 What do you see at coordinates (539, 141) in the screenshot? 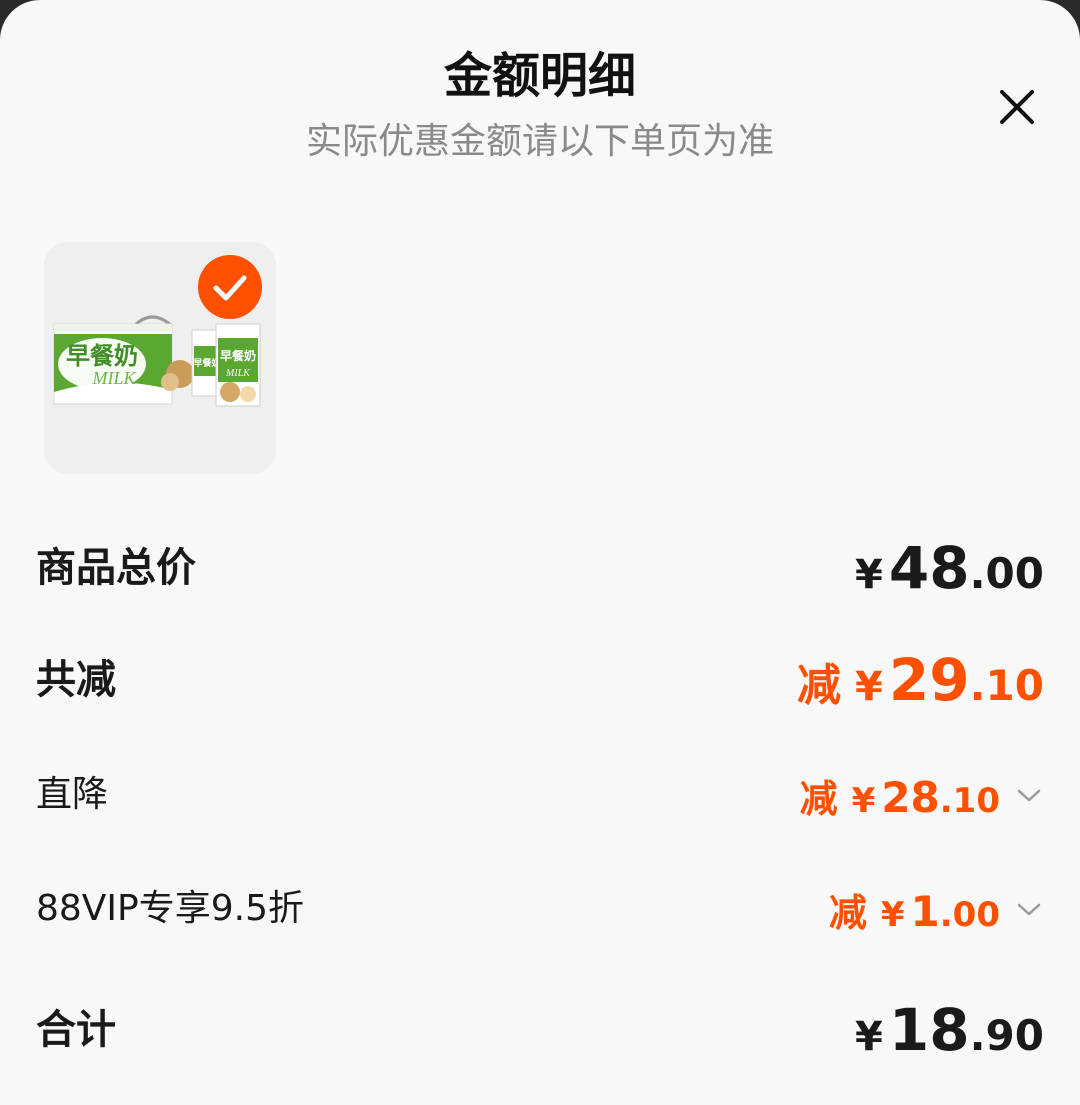
I see `sheet-subtitle: 实际优惠金额请以下单页为准` at bounding box center [539, 141].